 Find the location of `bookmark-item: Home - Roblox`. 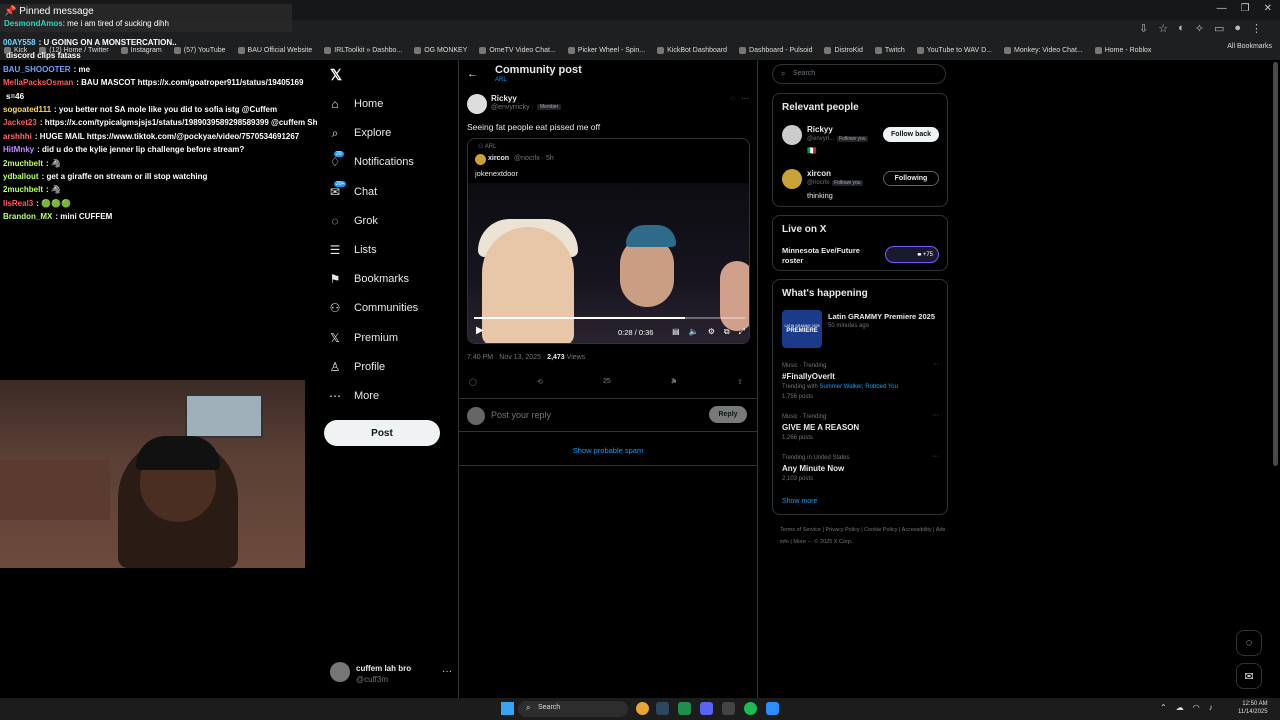

bookmark-item: Home - Roblox is located at coordinates (1122, 50).